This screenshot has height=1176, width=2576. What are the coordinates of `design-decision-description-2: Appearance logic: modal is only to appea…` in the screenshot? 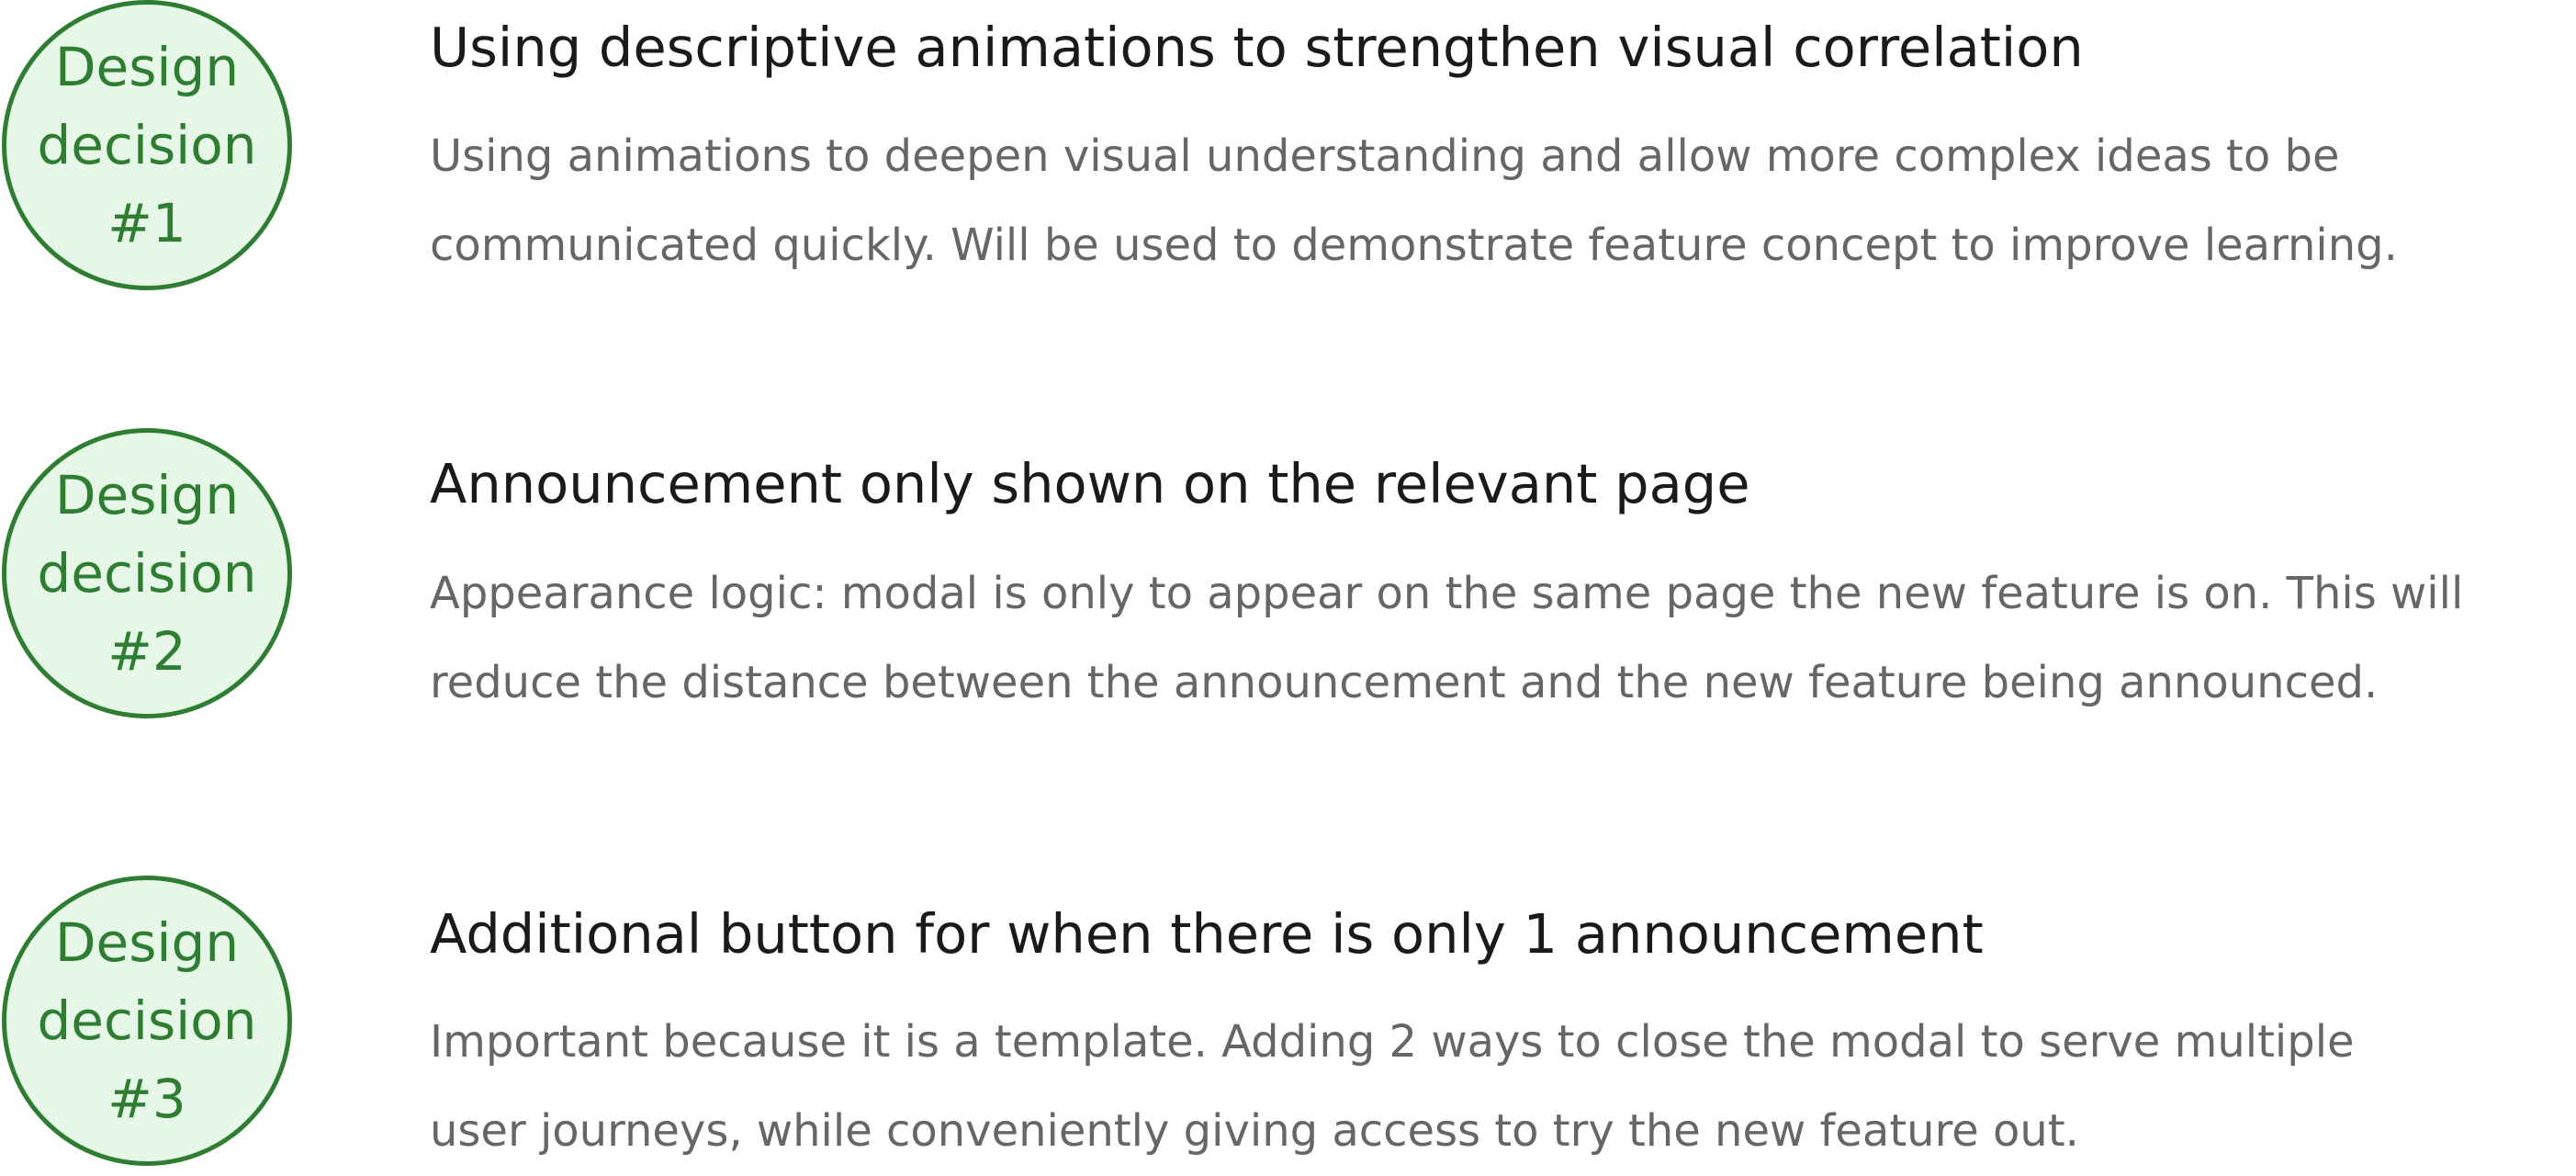 It's located at (1481, 638).